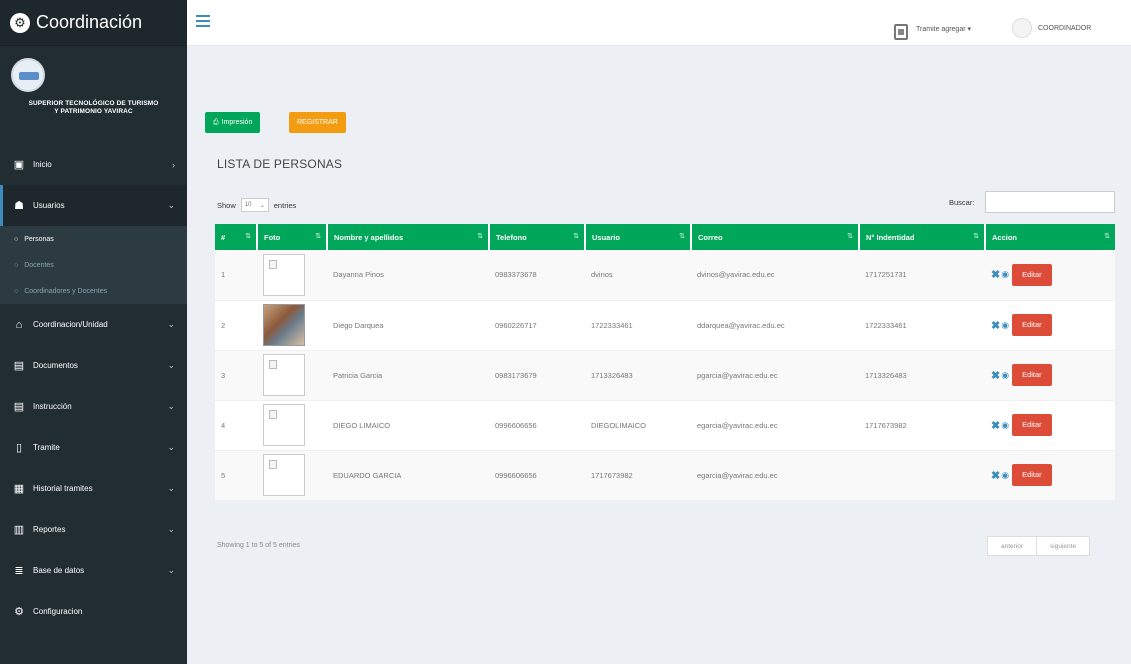  I want to click on sidebar-item-documentos: ▤ Documentos ⌄, so click(93, 365).